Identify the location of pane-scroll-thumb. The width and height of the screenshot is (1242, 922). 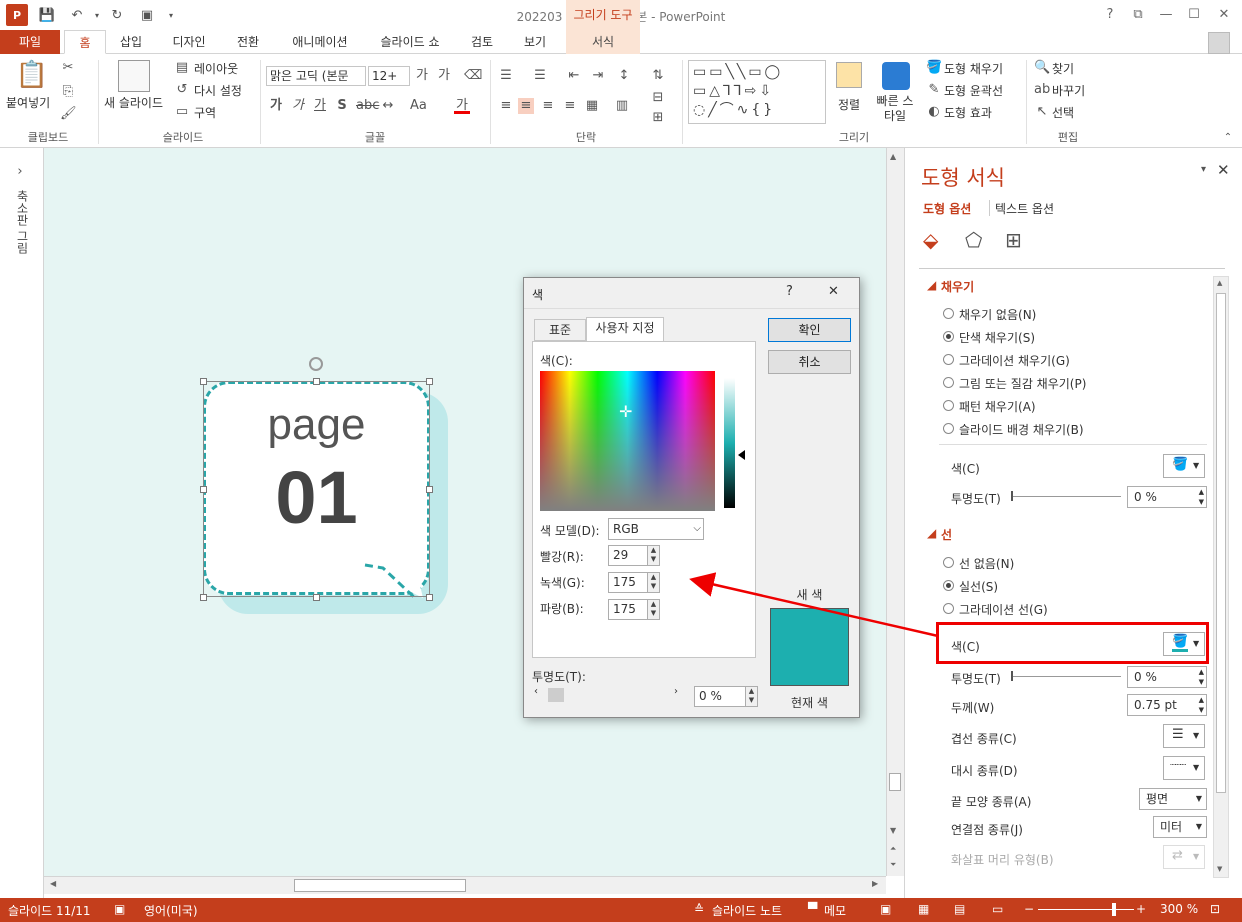
(1221, 543).